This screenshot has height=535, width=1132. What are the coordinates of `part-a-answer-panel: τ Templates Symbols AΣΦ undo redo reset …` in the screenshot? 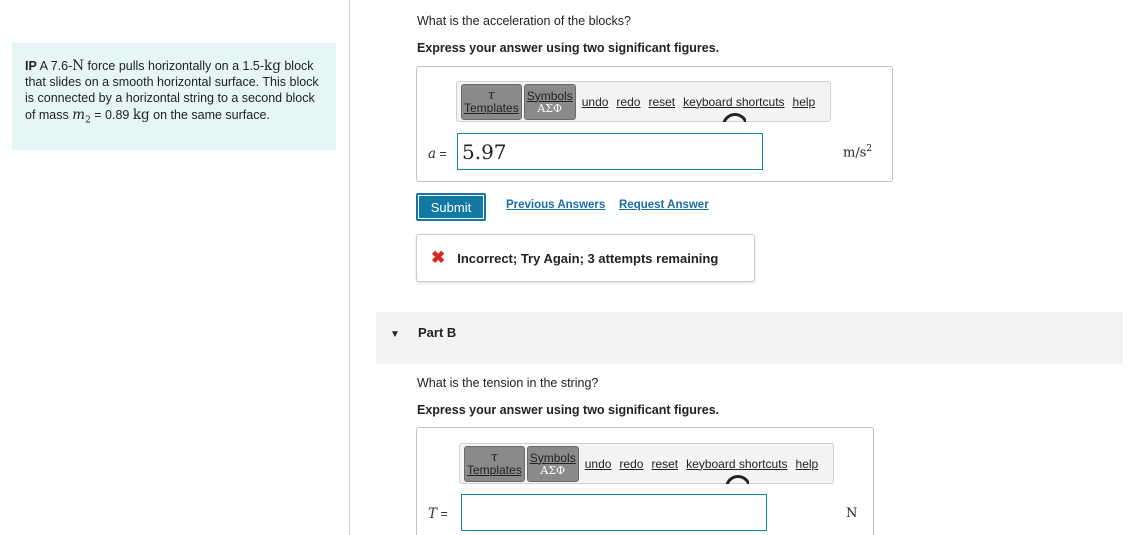 It's located at (654, 124).